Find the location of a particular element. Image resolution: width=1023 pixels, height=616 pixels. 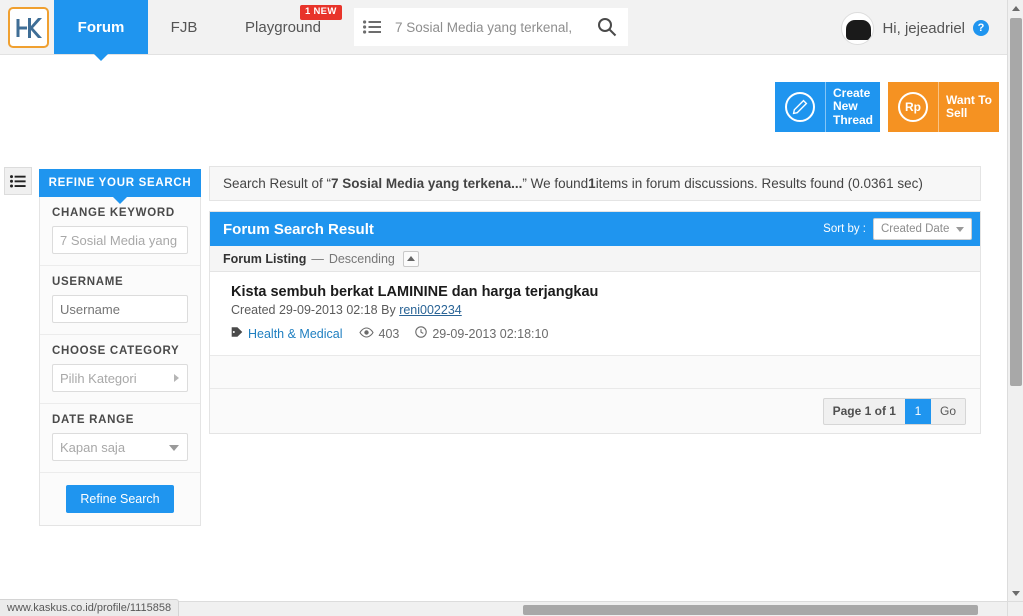

clock-icon is located at coordinates (421, 333).